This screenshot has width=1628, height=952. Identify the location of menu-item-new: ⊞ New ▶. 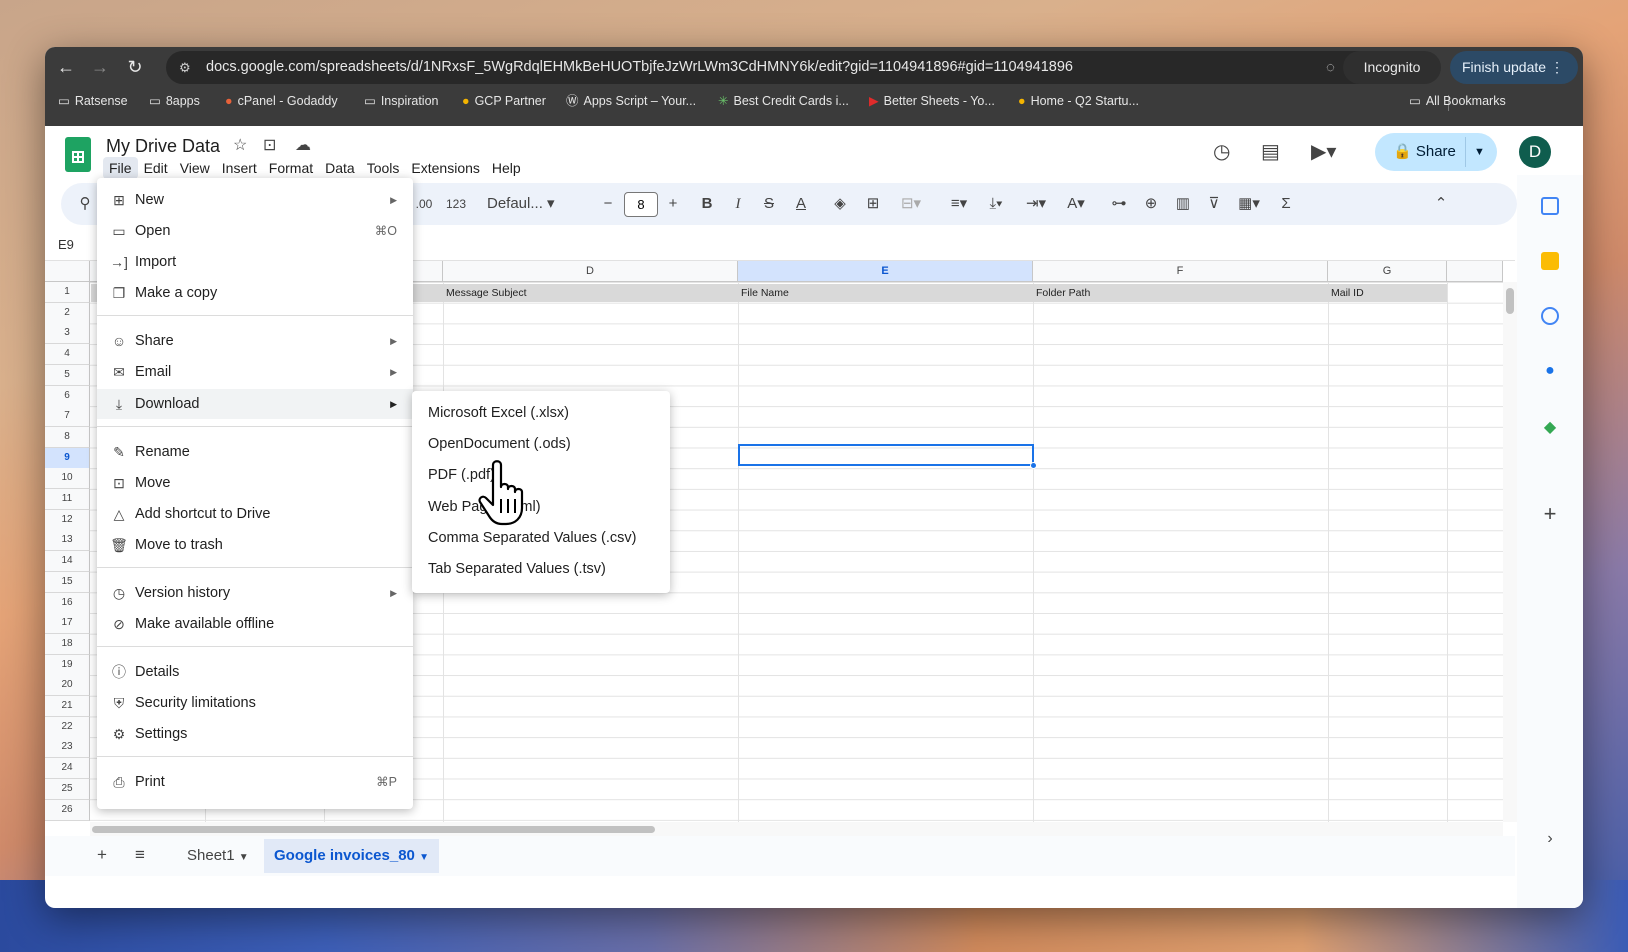
(255, 200).